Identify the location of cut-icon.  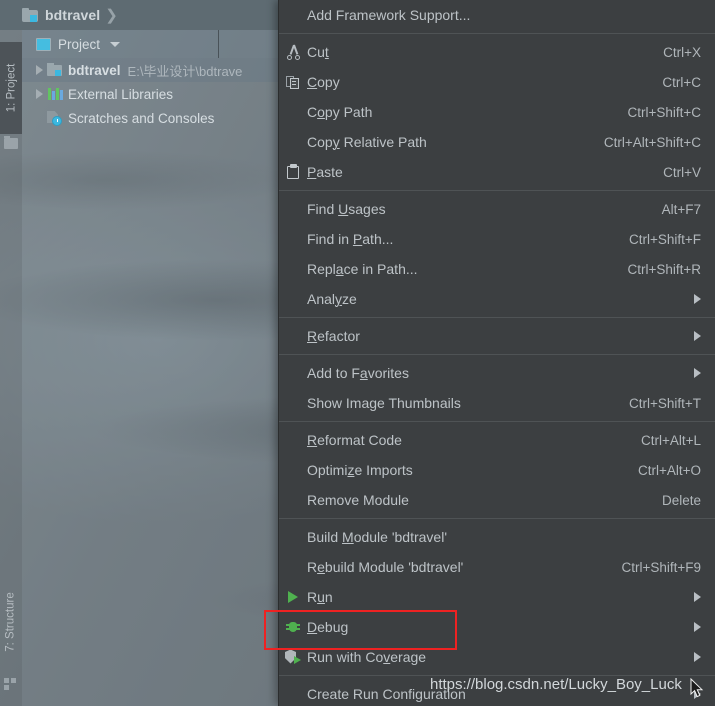
(293, 52).